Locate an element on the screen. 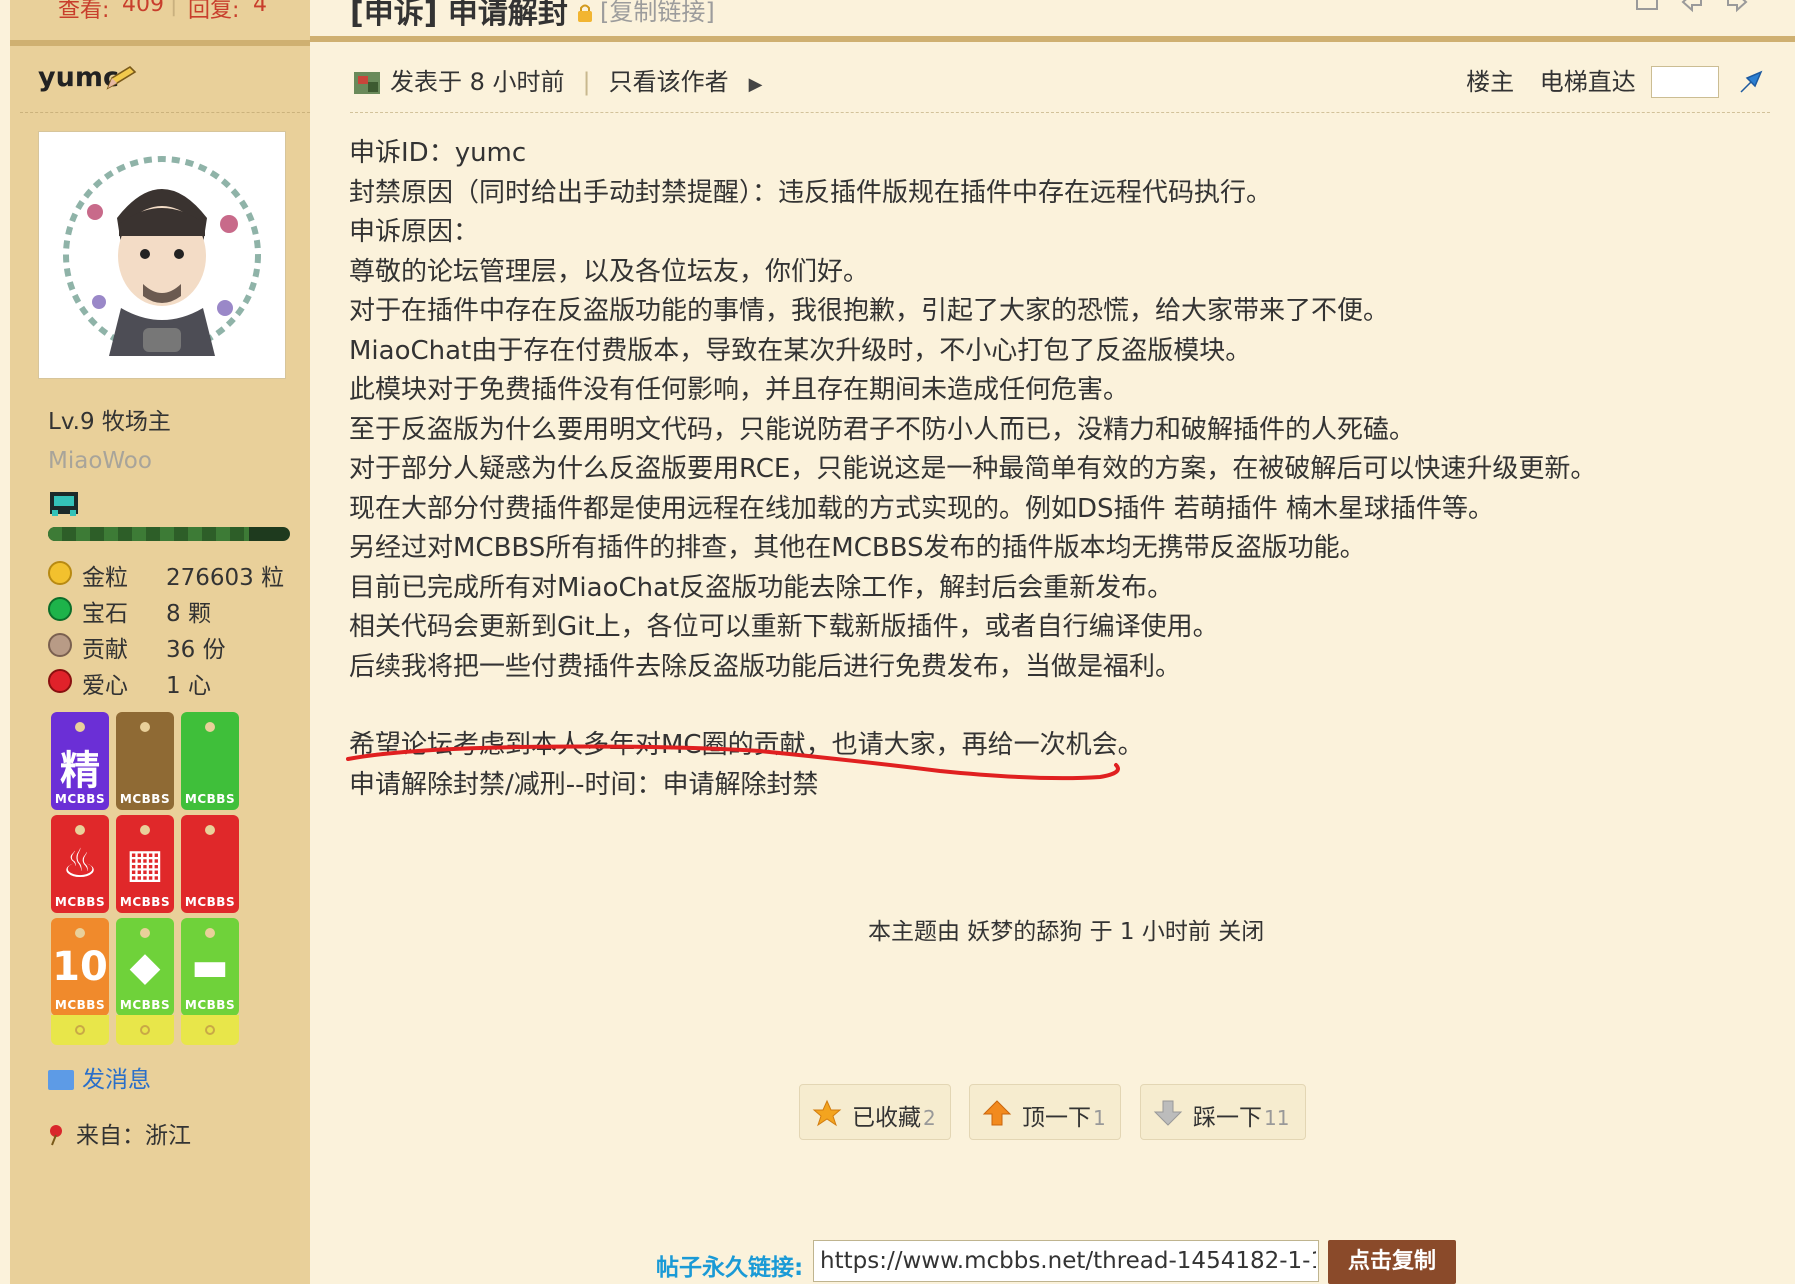  replies-count: 4 is located at coordinates (260, 8).